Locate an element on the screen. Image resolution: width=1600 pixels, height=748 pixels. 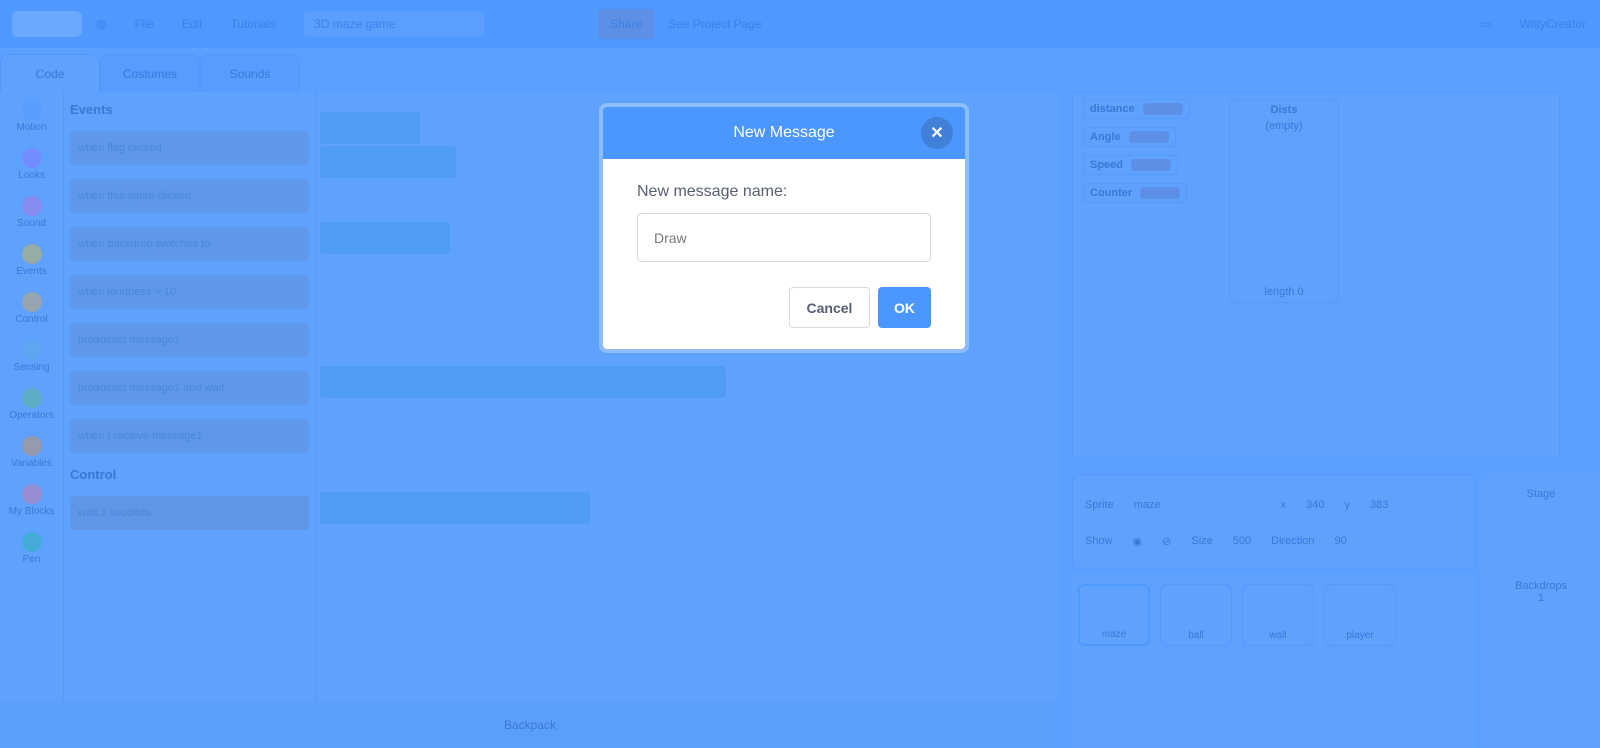
category-variables: Variables is located at coordinates (31, 452).